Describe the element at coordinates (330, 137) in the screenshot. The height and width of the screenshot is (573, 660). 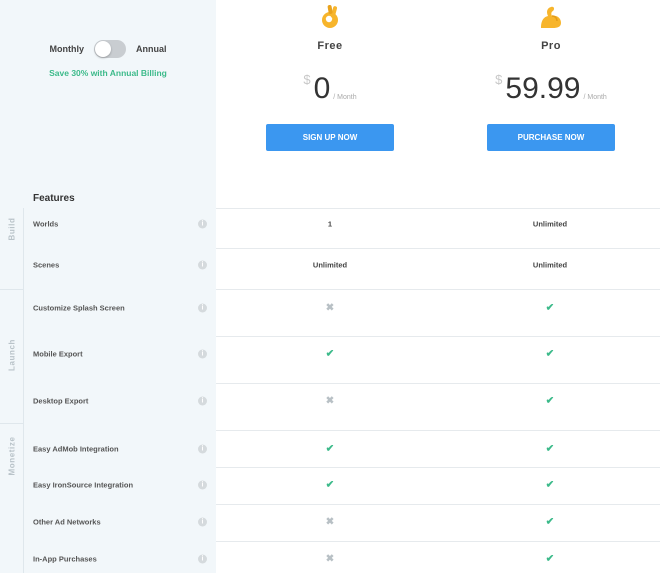
I see `sign-up-button: SIGN UP NOW` at that location.